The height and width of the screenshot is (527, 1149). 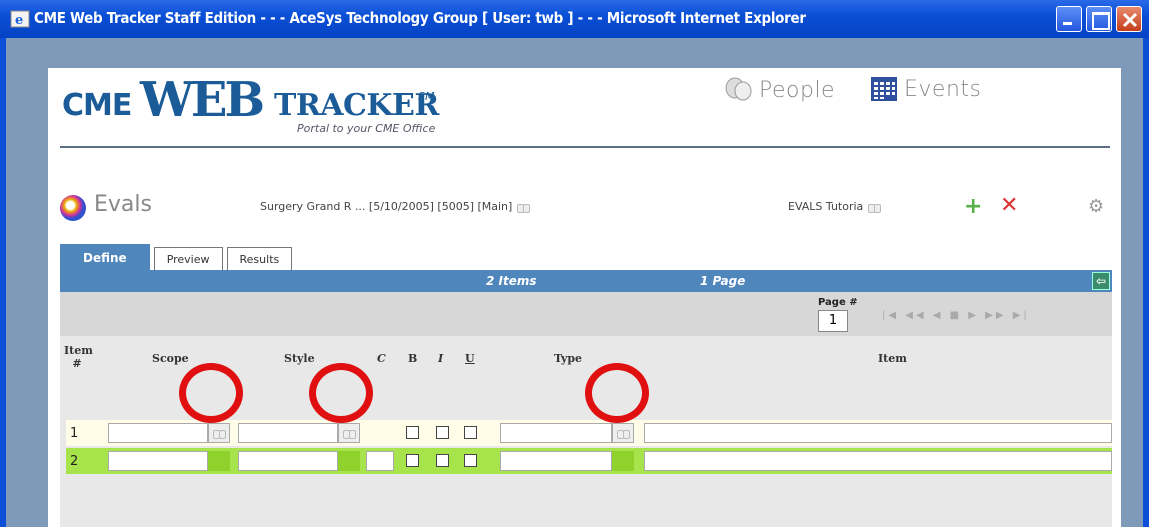 I want to click on evals-section-label: Evals, so click(x=123, y=204).